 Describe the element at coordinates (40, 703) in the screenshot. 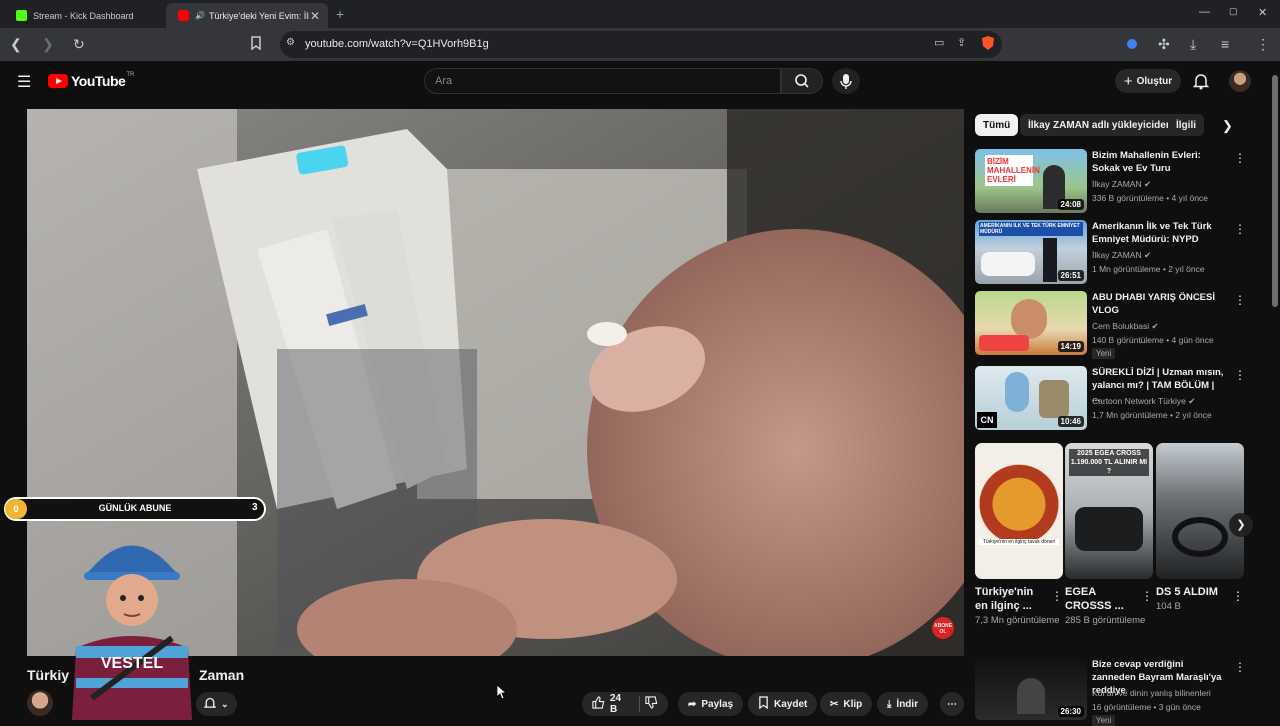

I see `channel-avatar` at that location.